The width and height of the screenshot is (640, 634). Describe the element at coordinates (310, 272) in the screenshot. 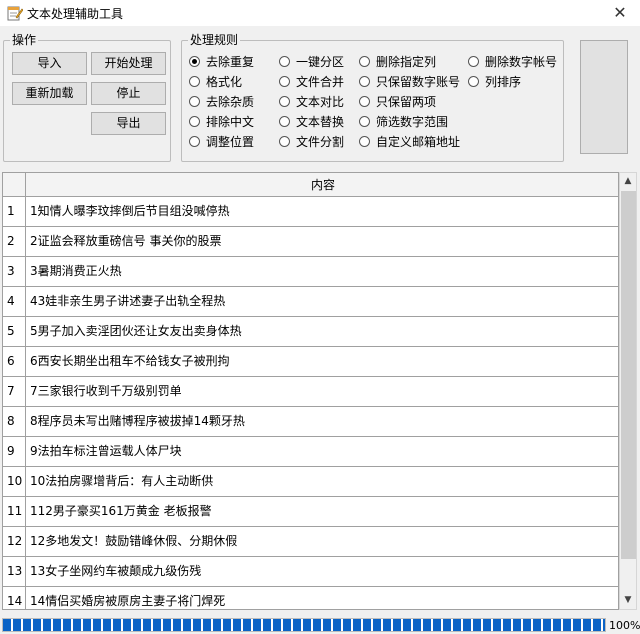

I see `table-row: 3 3暑期消费正火热` at that location.